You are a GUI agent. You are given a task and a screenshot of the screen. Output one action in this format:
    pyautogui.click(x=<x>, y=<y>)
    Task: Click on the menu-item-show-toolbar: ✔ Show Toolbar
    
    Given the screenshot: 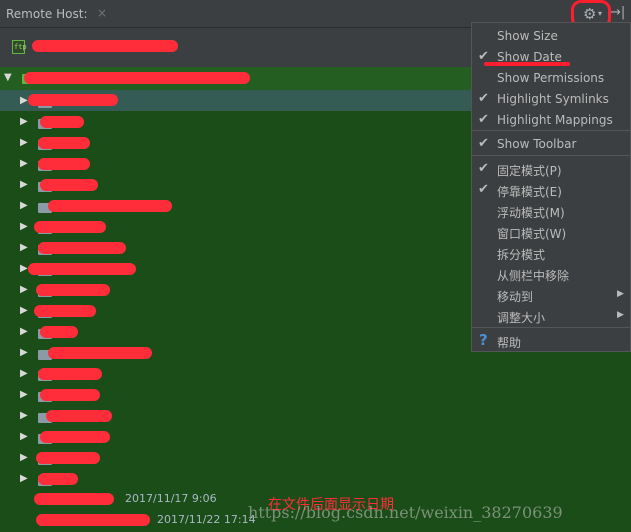 What is the action you would take?
    pyautogui.click(x=551, y=143)
    